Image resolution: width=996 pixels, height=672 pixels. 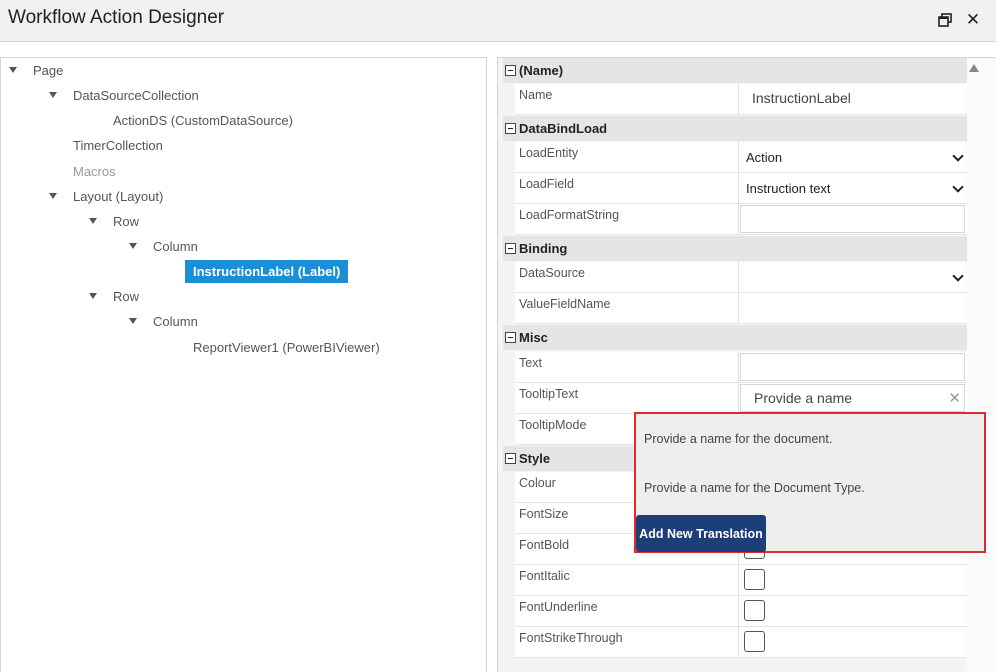 What do you see at coordinates (741, 277) in the screenshot?
I see `property-row-datasource: DataSource` at bounding box center [741, 277].